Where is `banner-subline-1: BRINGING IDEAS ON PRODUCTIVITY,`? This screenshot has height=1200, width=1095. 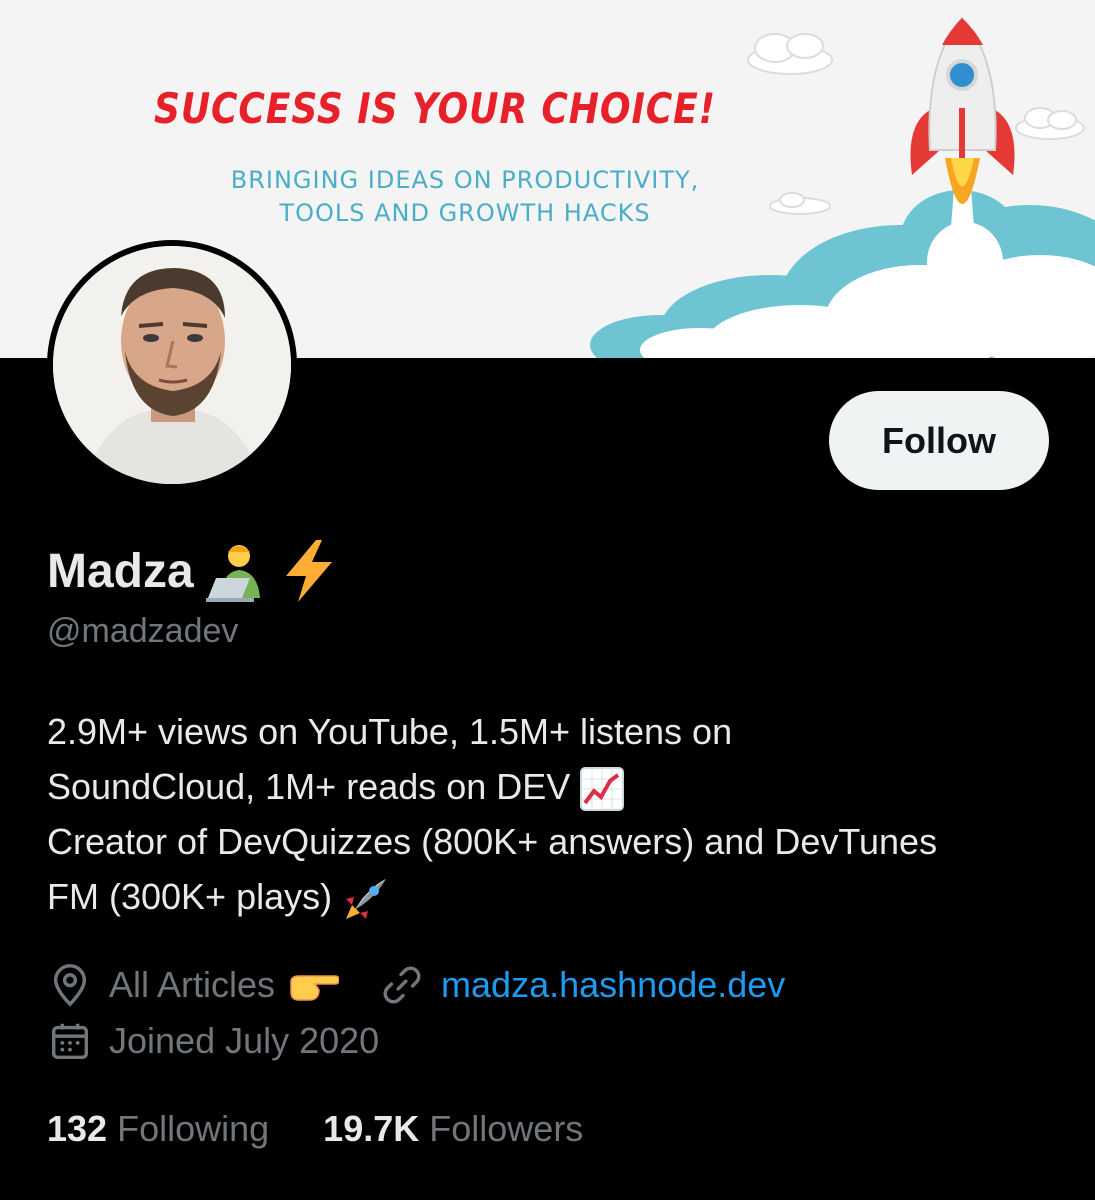
banner-subline-1: BRINGING IDEAS ON PRODUCTIVITY, is located at coordinates (465, 180).